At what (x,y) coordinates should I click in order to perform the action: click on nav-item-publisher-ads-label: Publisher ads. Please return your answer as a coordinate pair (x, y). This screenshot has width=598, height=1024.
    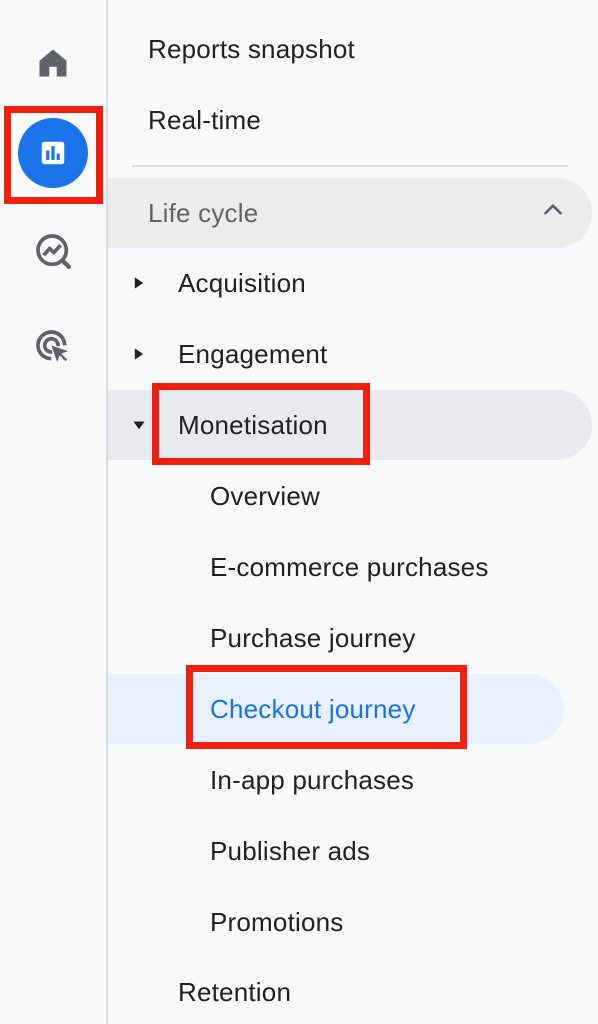
    Looking at the image, I should click on (290, 850).